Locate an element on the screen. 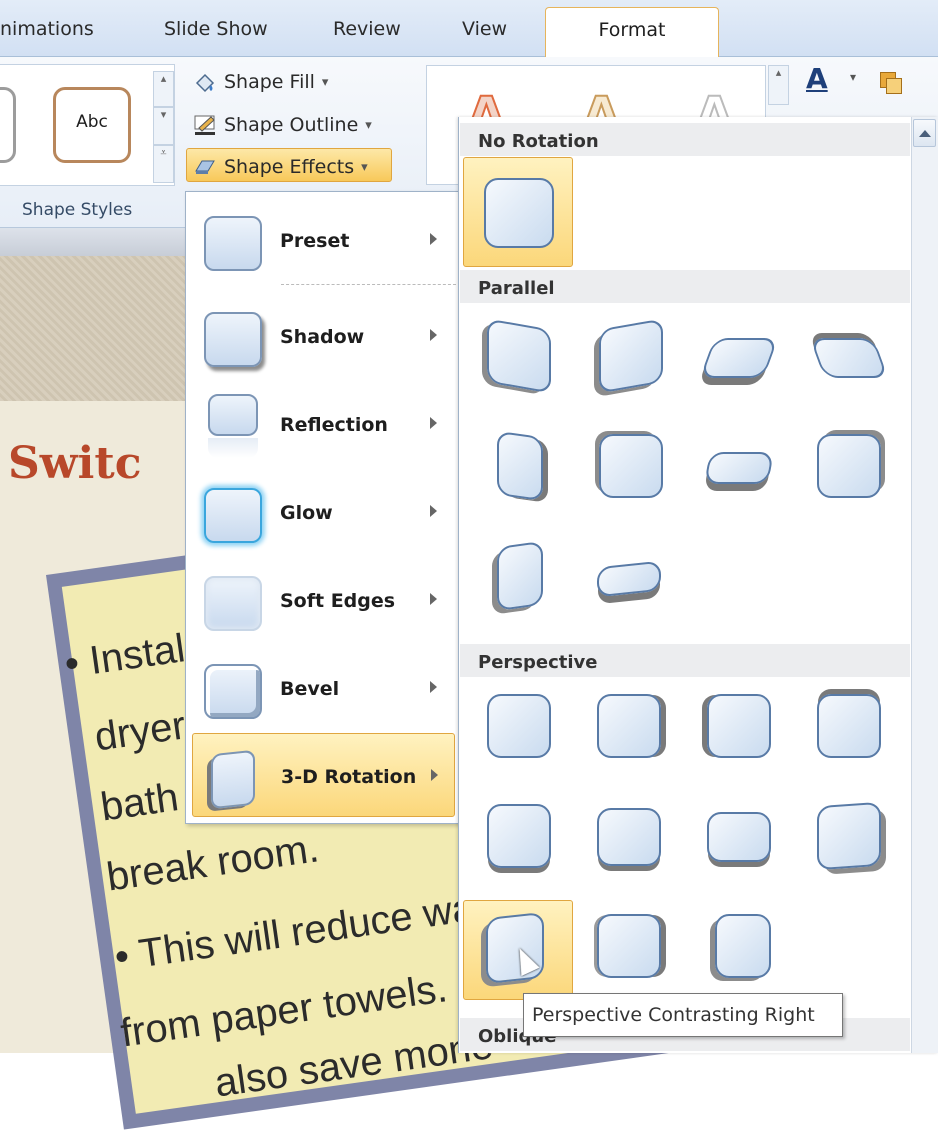 The image size is (938, 1130). menu-item-label: Preset is located at coordinates (315, 241).